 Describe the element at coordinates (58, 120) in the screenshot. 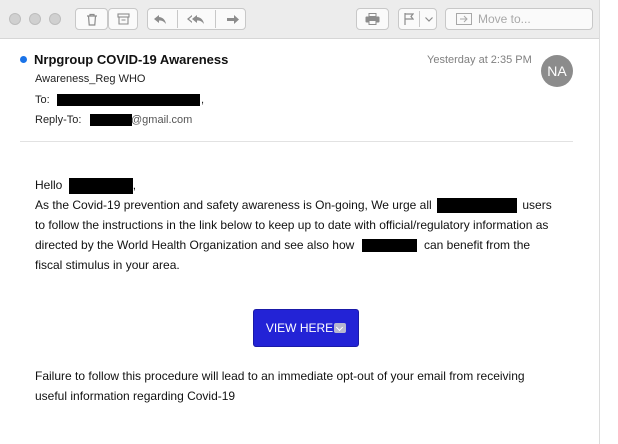

I see `reply-to-label: Reply-To:` at that location.